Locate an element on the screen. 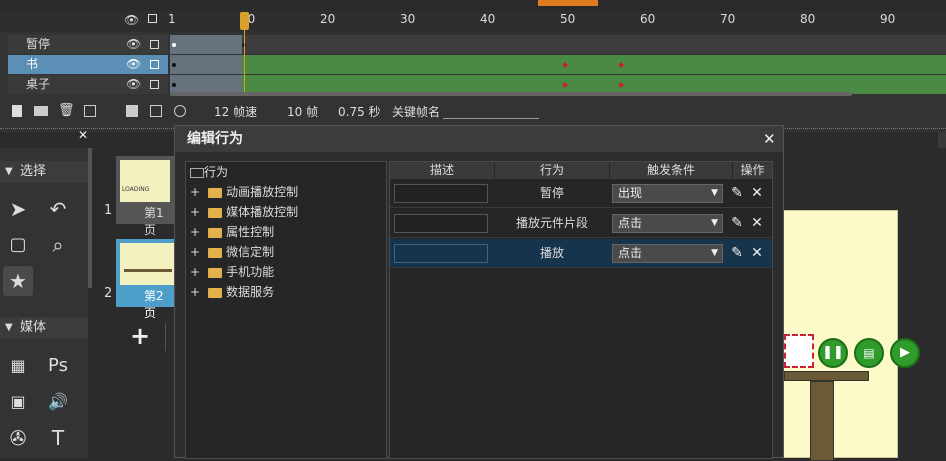  section-media-header: ▼ 媒体 is located at coordinates (44, 328).